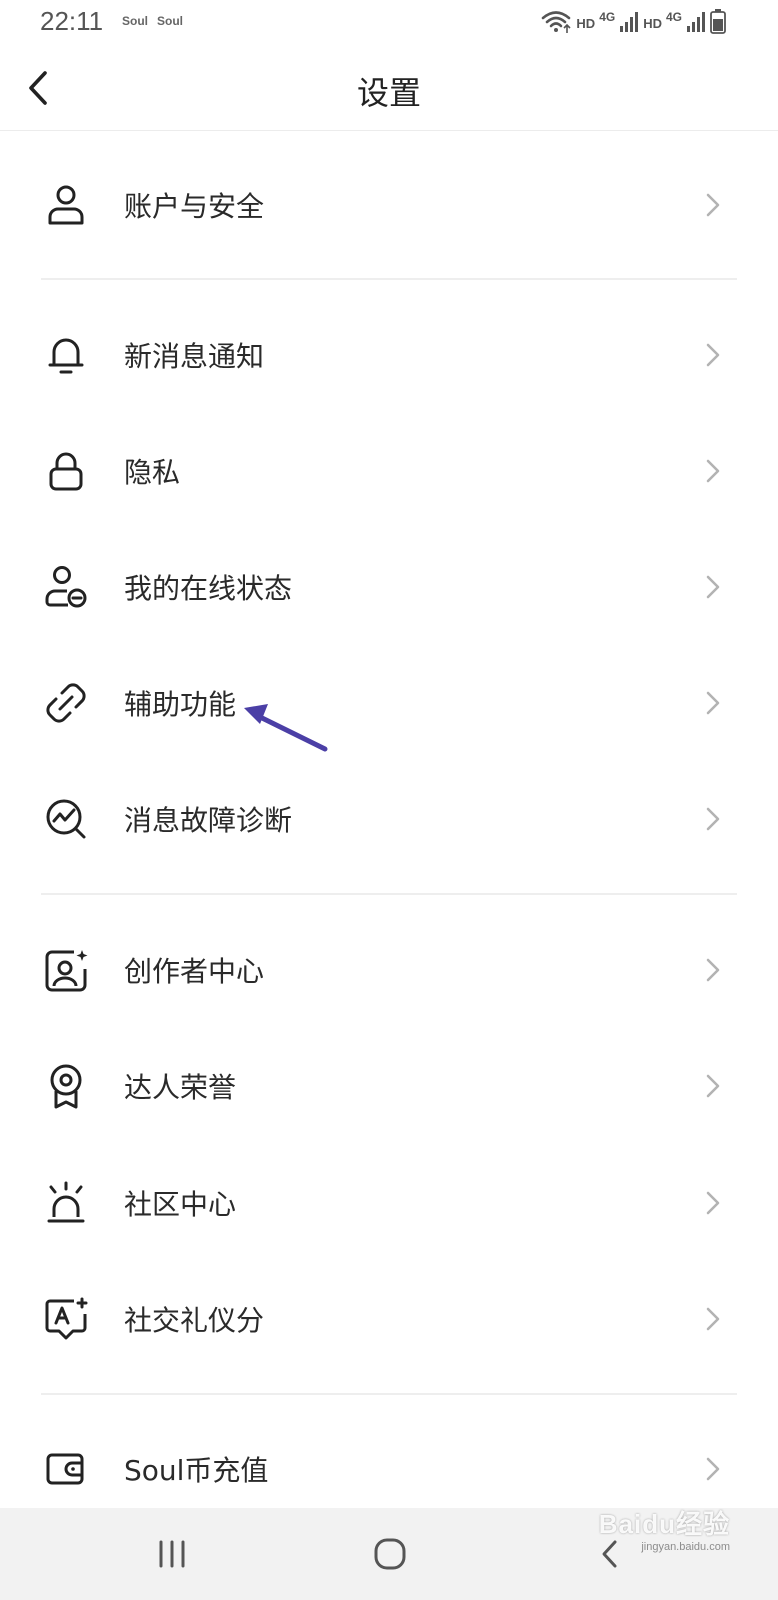 This screenshot has width=778, height=1600. Describe the element at coordinates (66, 1086) in the screenshot. I see `medal-icon` at that location.